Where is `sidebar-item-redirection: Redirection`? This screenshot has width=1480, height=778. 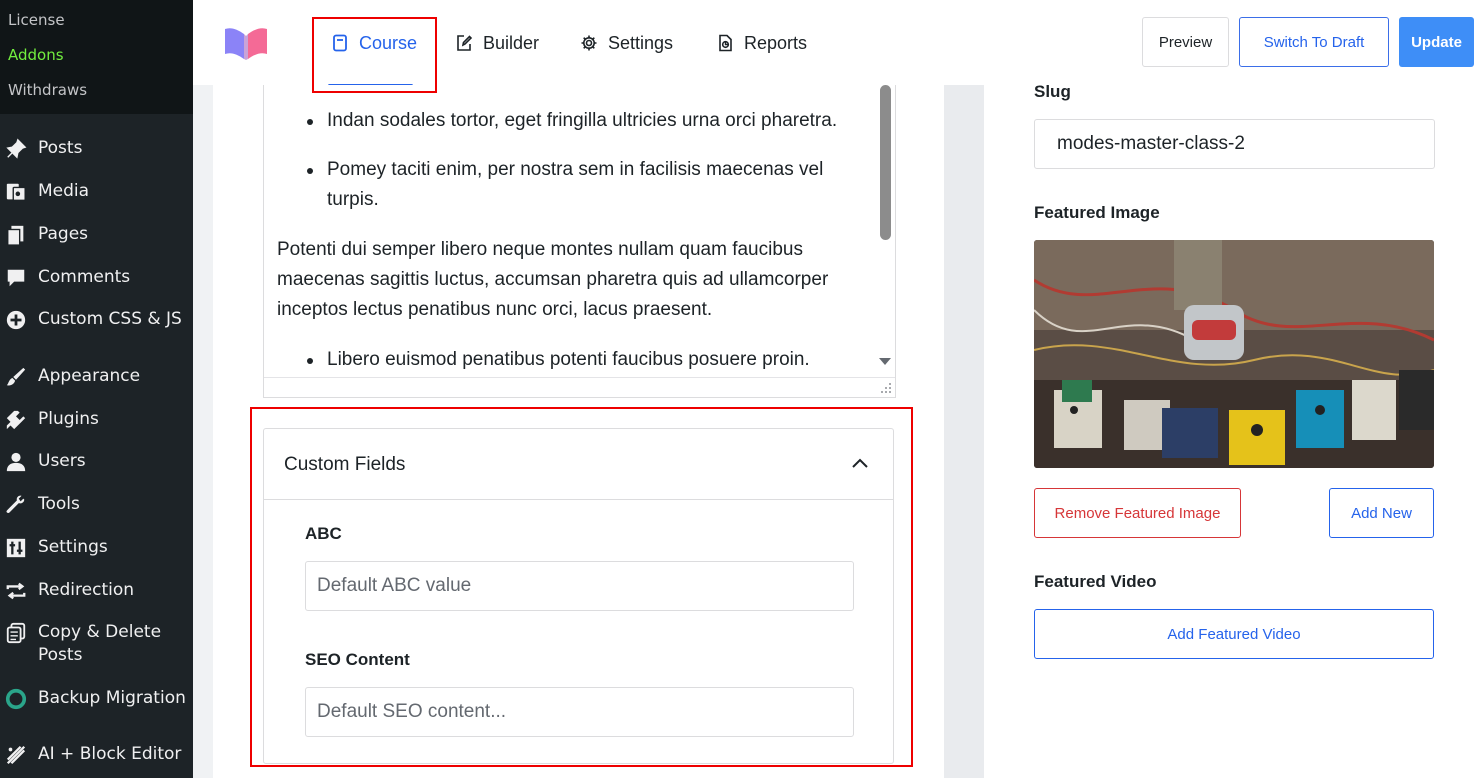
sidebar-item-redirection: Redirection is located at coordinates (96, 591).